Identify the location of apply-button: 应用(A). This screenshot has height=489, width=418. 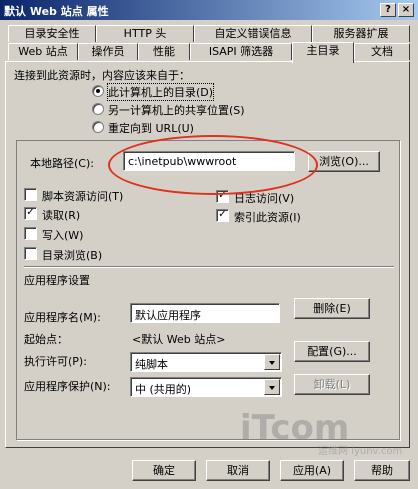
(312, 470).